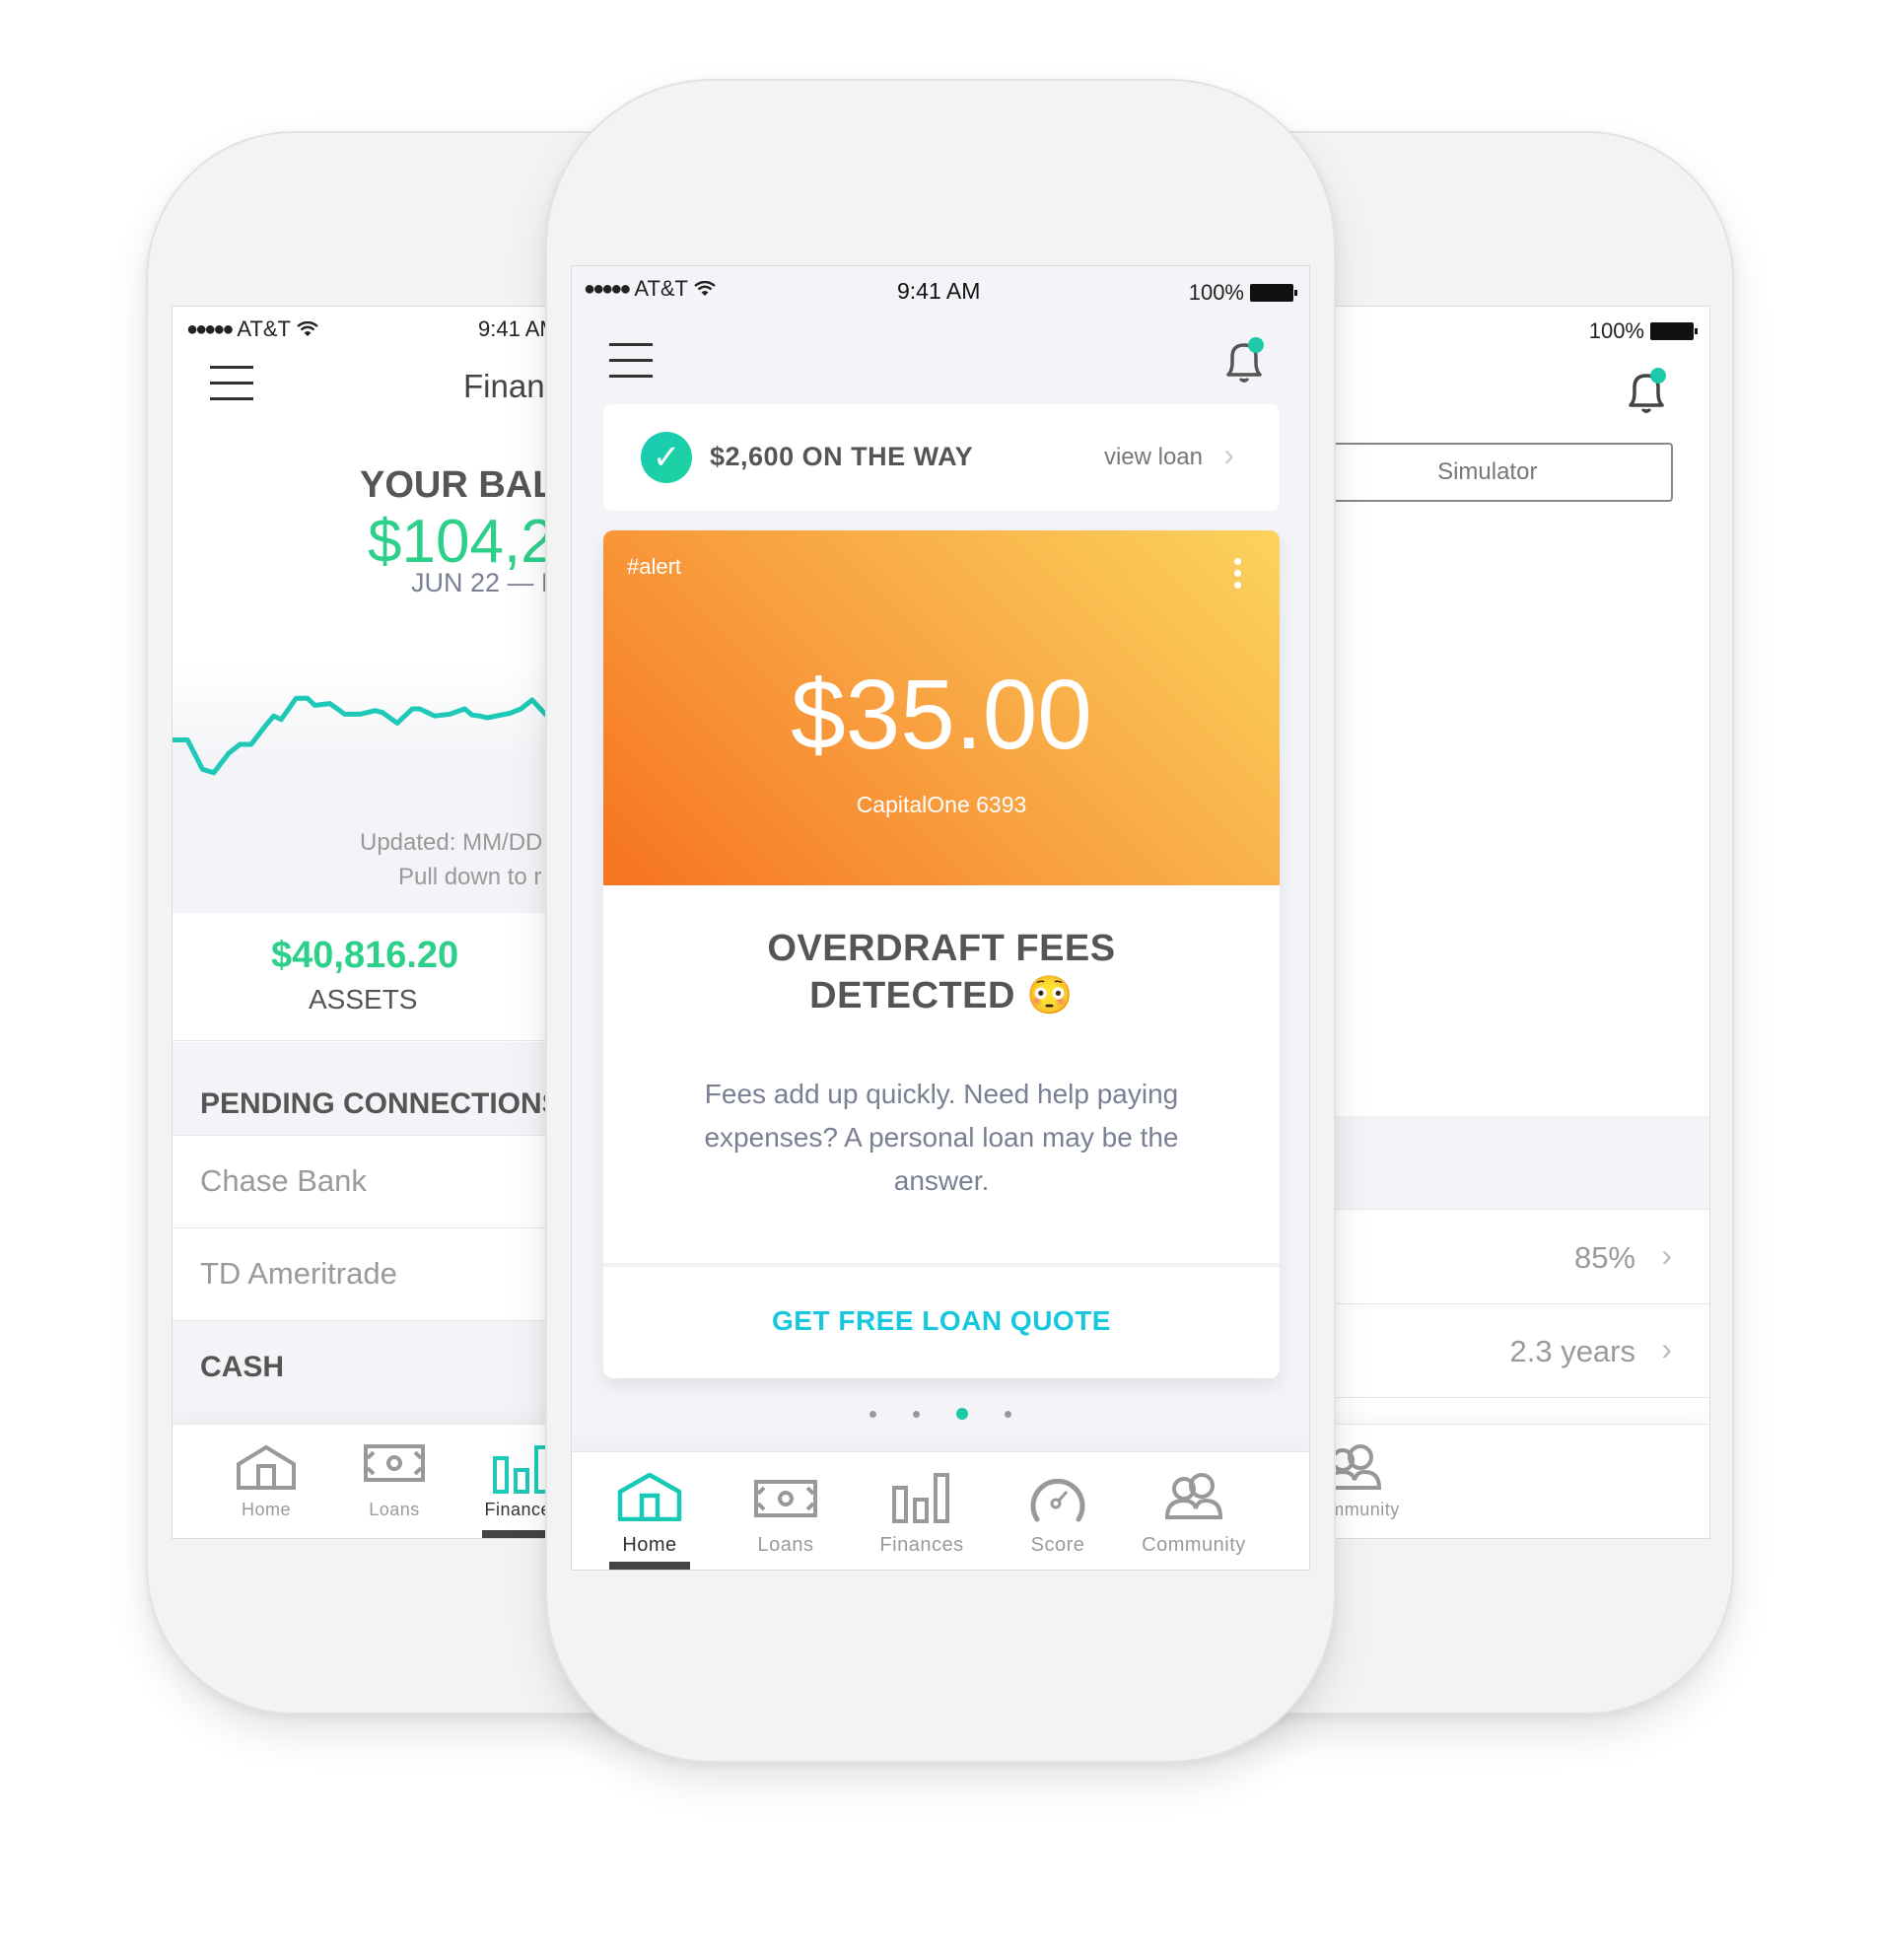  I want to click on status-bar: ●●●●● AT&T 9:41 AM 100%, so click(941, 290).